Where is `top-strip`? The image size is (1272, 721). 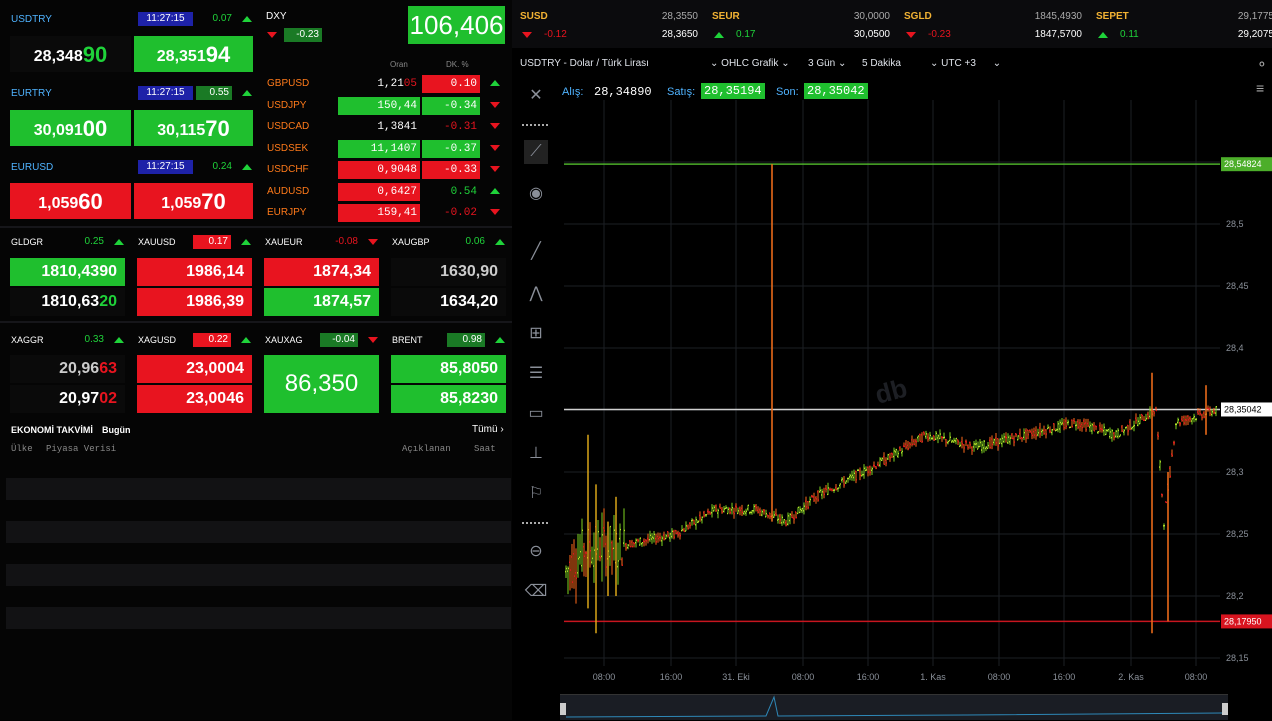 top-strip is located at coordinates (892, 24).